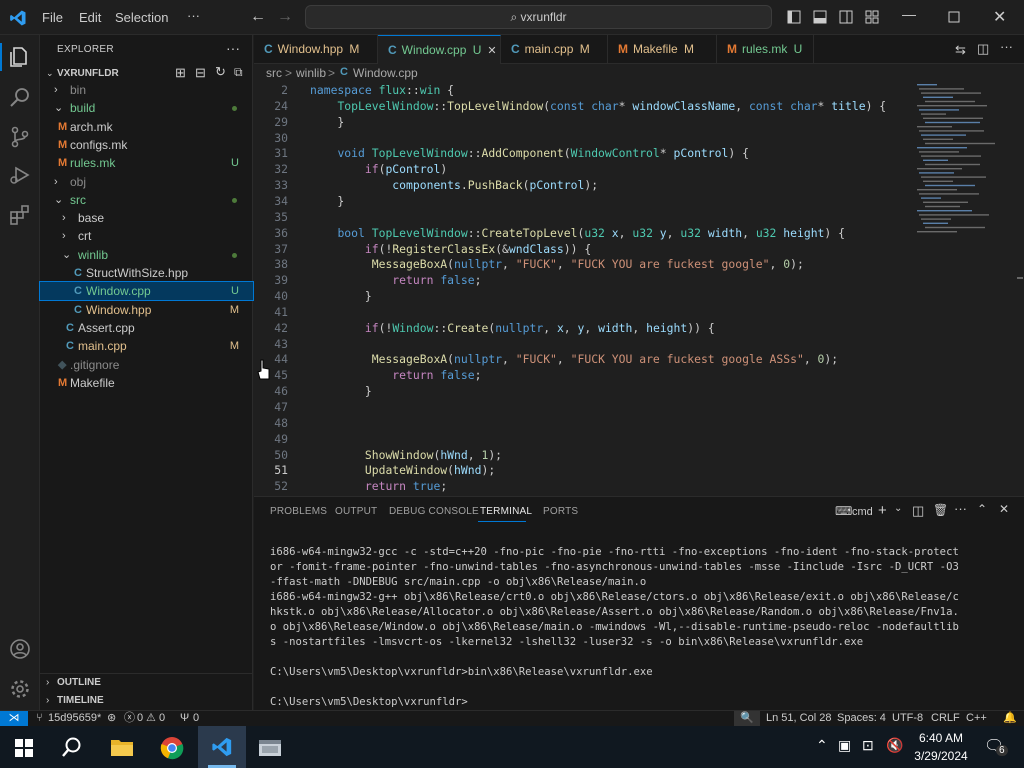 The height and width of the screenshot is (768, 1024). What do you see at coordinates (90, 17) in the screenshot?
I see `menu-edit: Edit` at bounding box center [90, 17].